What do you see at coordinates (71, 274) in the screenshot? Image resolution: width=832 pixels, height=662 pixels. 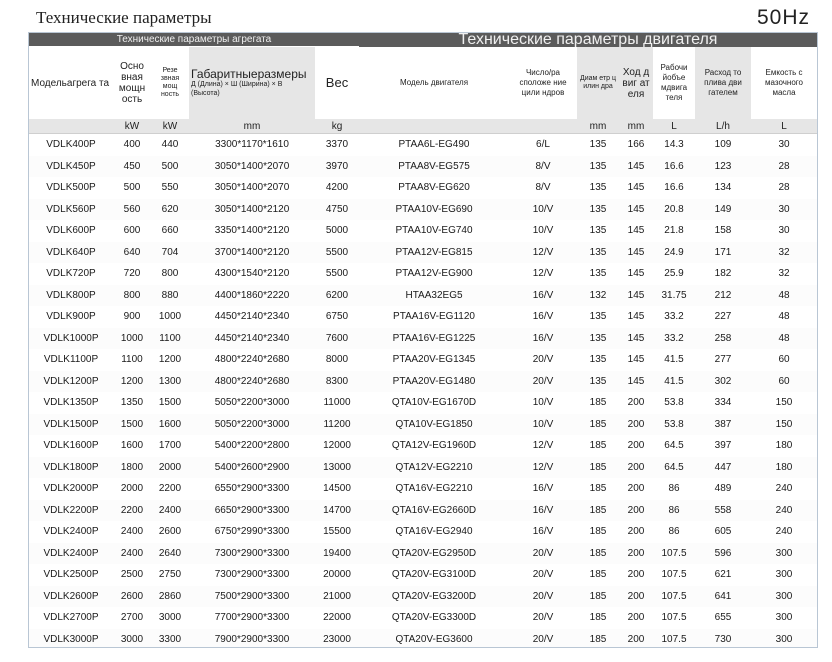 I see `cell-model: VDLK720P` at bounding box center [71, 274].